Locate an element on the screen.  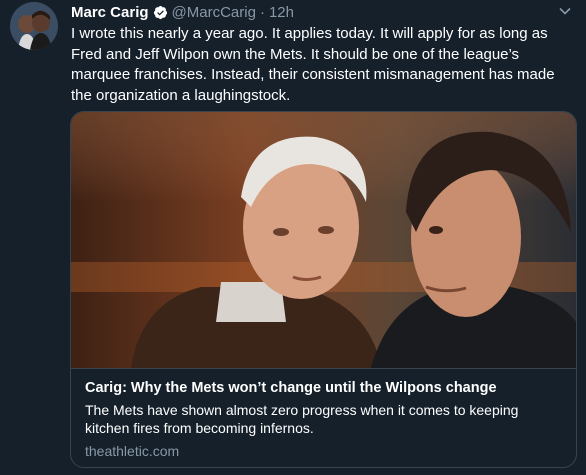
verified-badge-icon is located at coordinates (160, 12).